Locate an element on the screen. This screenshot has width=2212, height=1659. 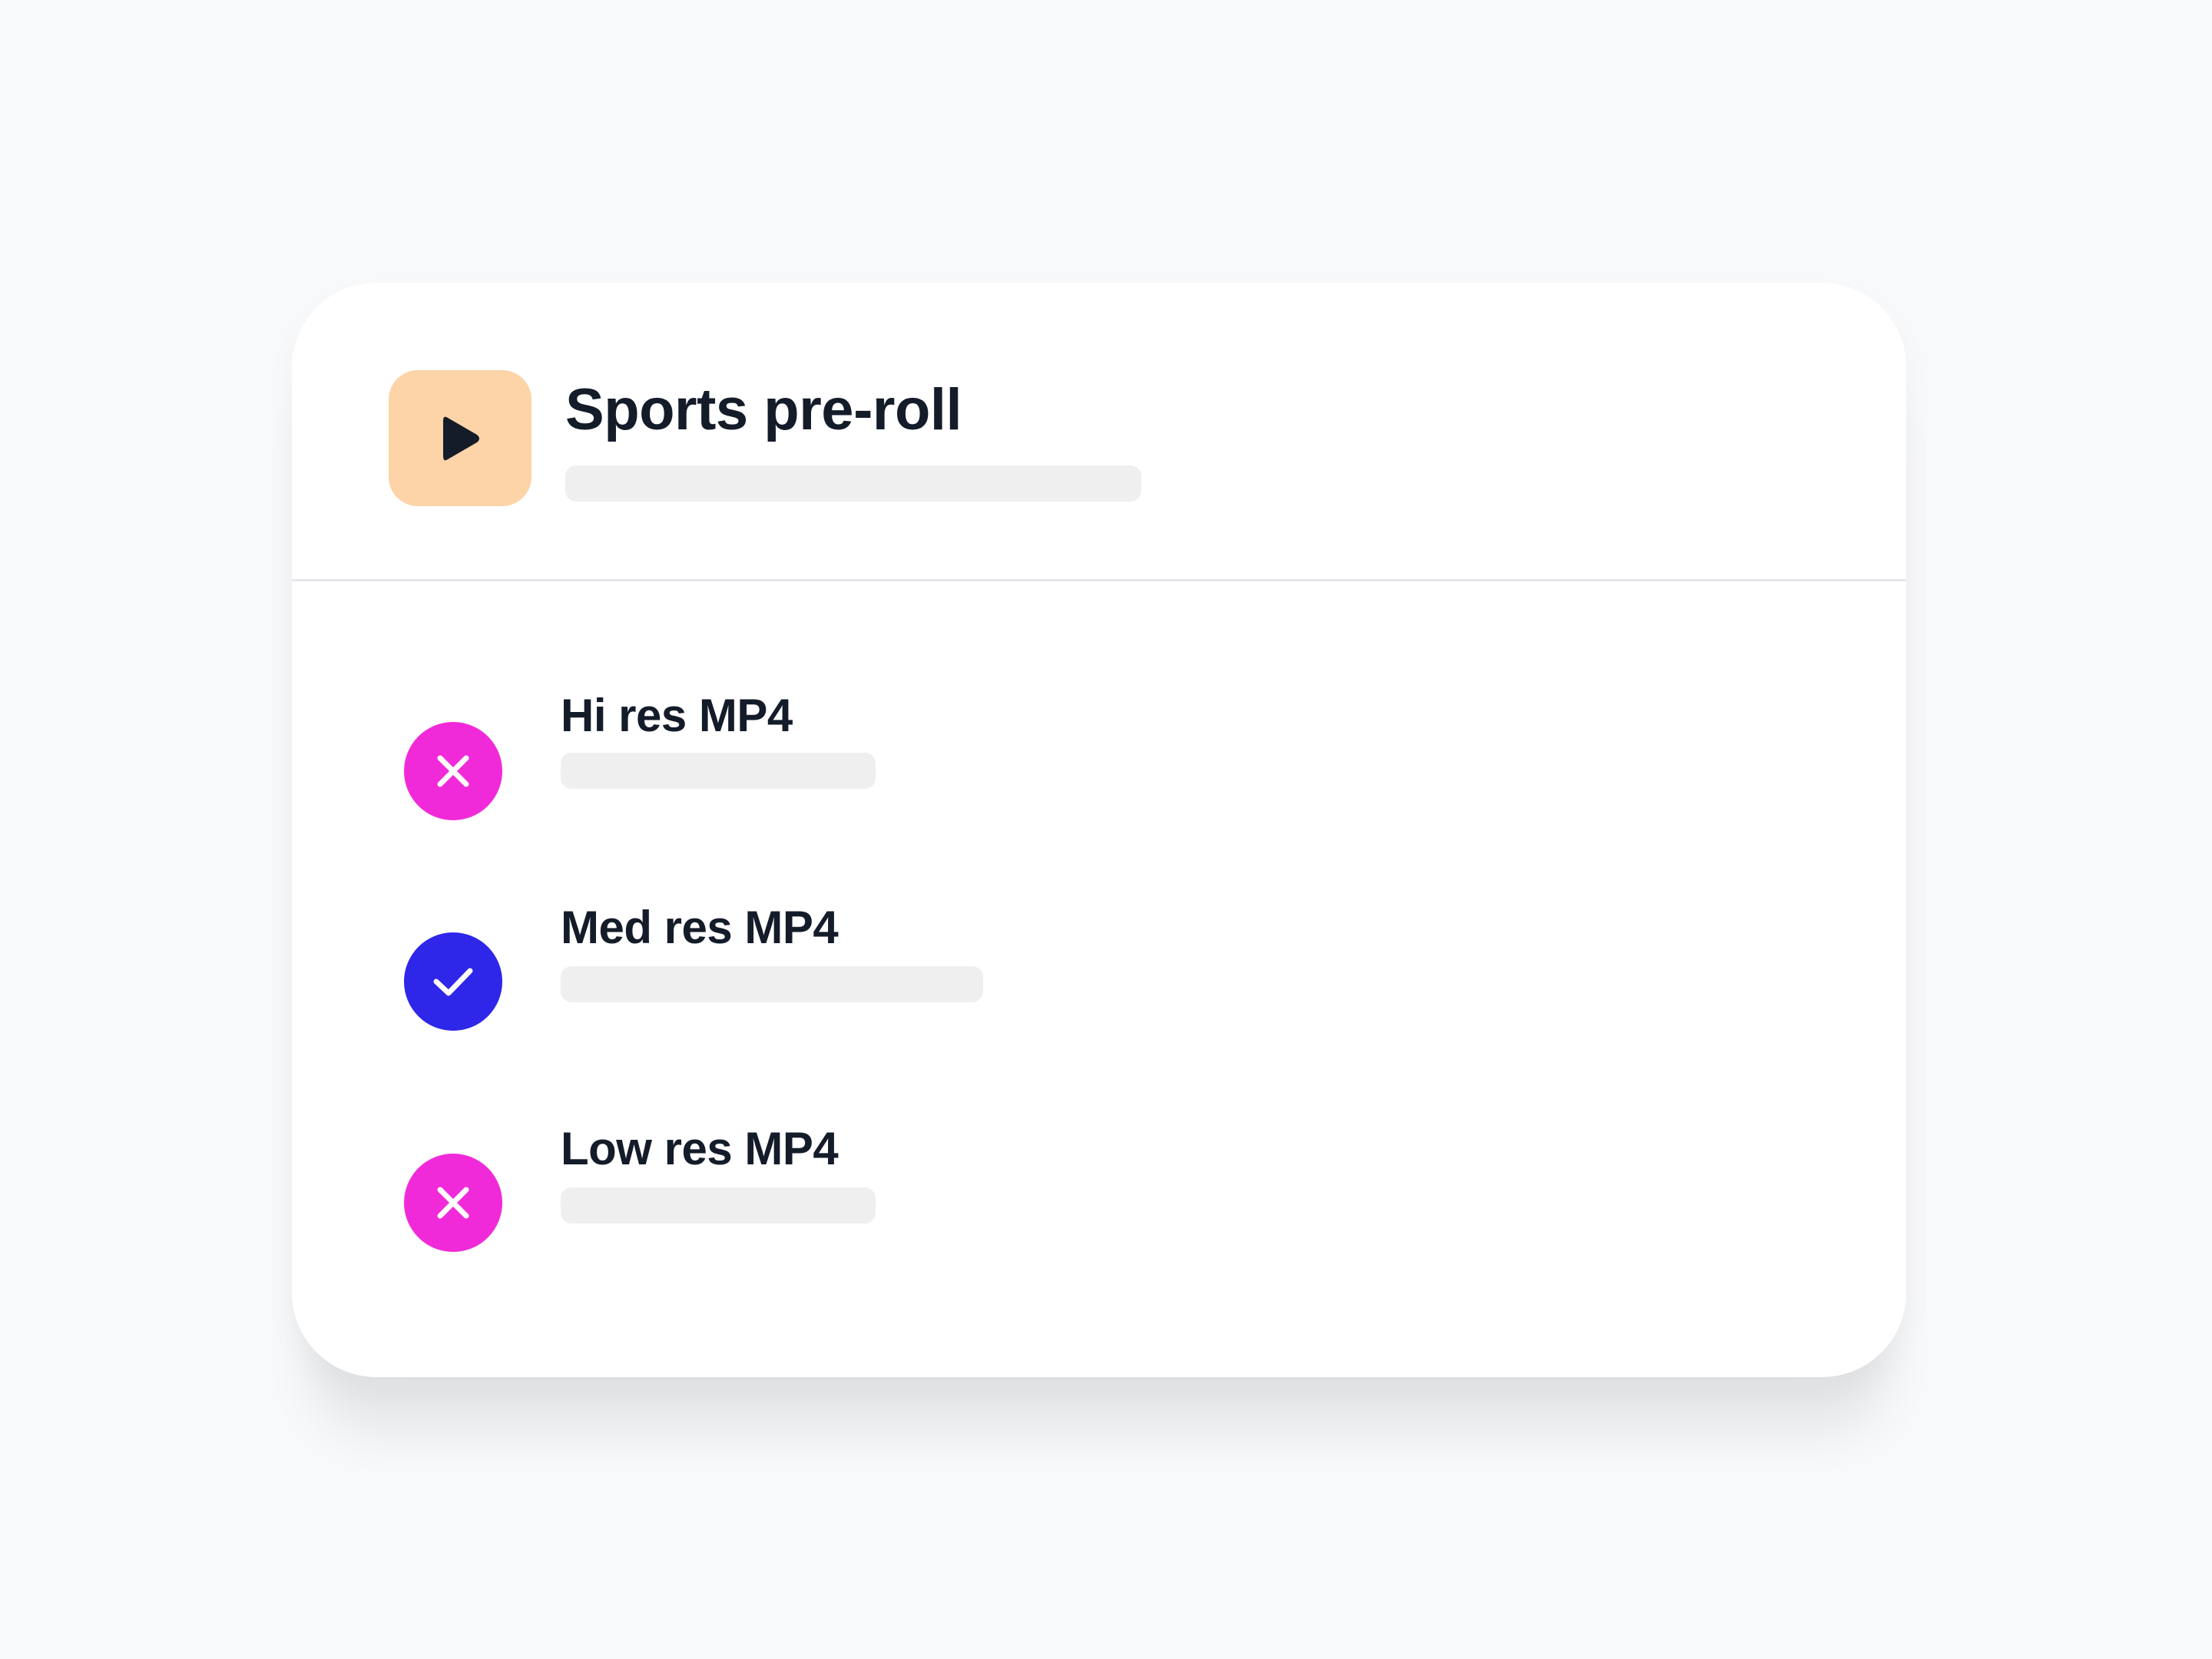
rendition-label: Hi res MP4 is located at coordinates (677, 715).